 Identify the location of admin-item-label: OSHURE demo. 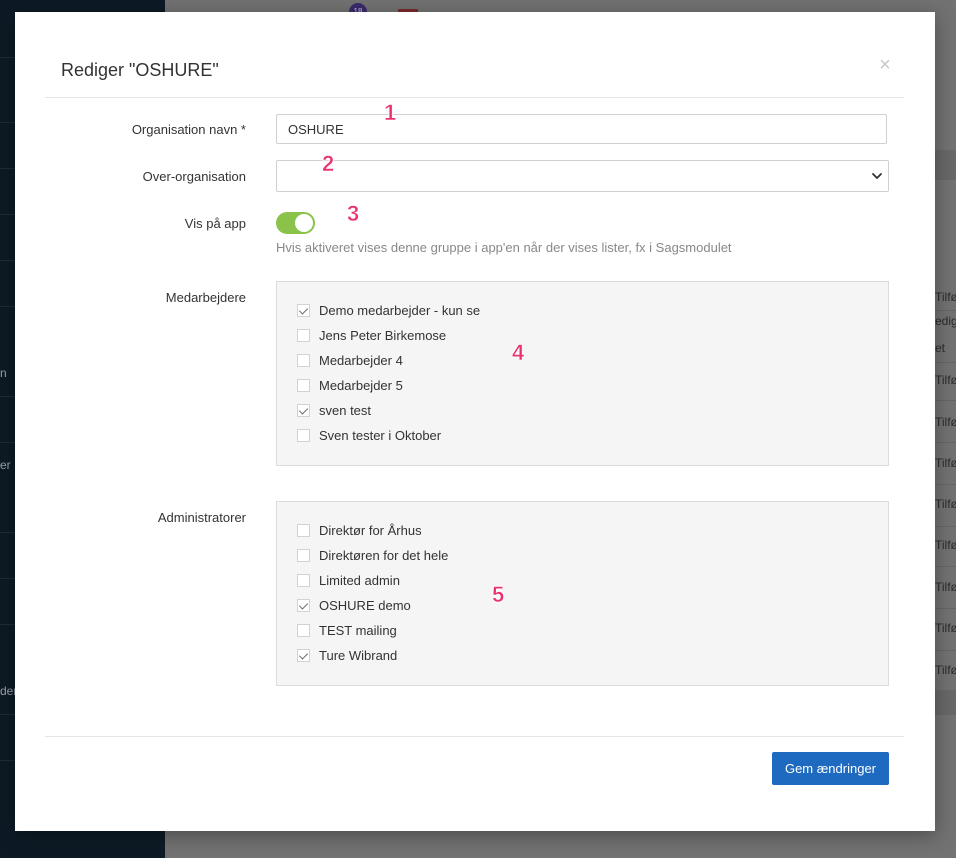
(365, 605).